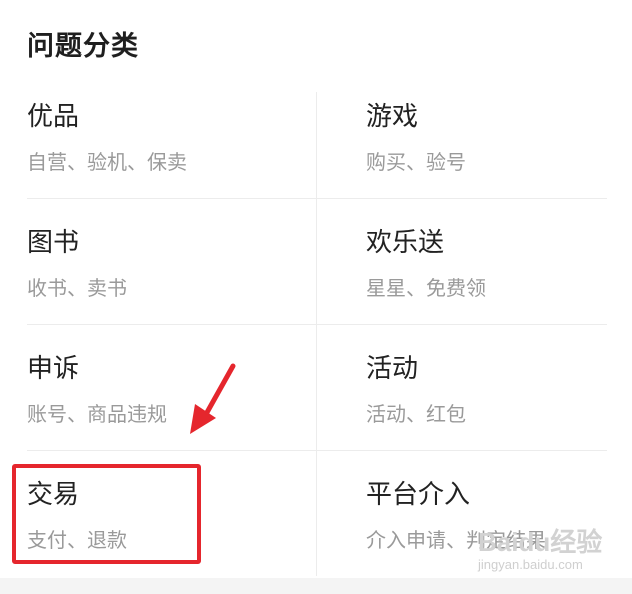  I want to click on watermark-brand: Baidu经验, so click(540, 542).